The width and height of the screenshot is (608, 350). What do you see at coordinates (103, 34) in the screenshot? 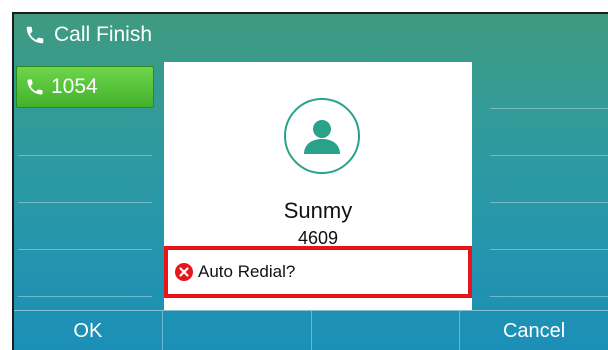
I see `page-title: Call Finish` at bounding box center [103, 34].